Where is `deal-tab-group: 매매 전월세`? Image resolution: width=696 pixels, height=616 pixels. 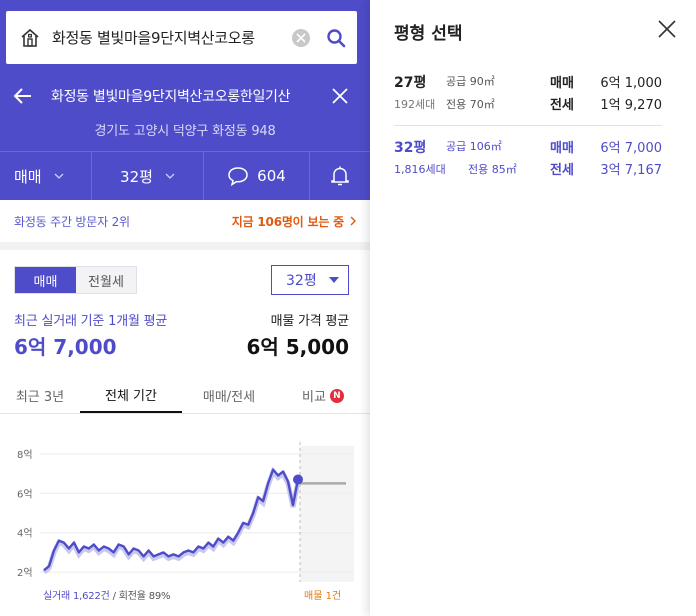
deal-tab-group: 매매 전월세 is located at coordinates (75, 280).